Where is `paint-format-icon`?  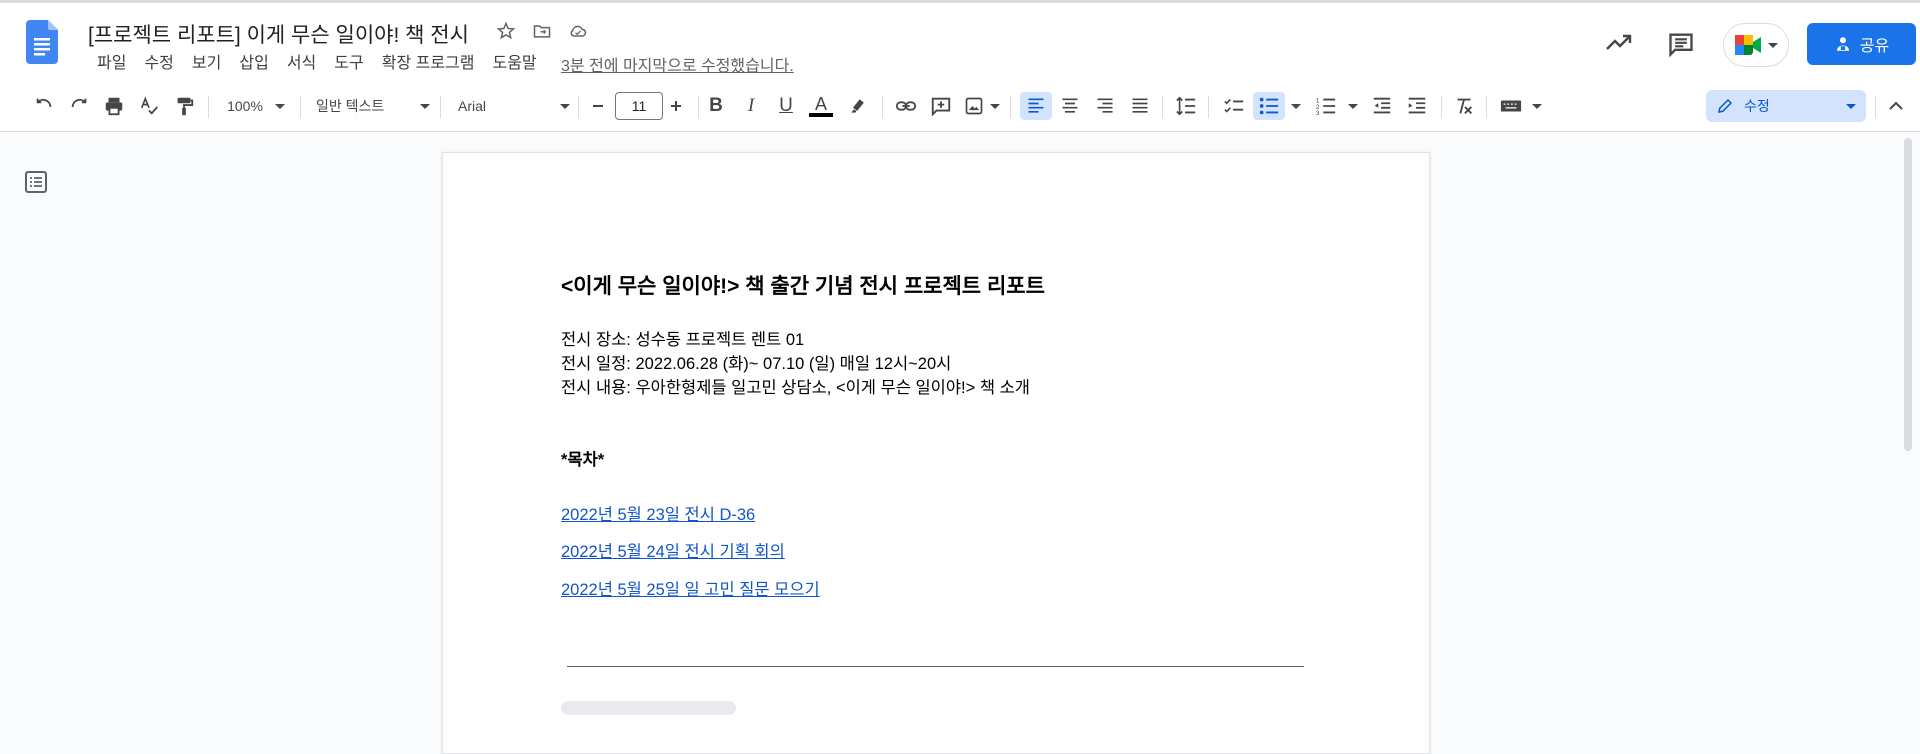 paint-format-icon is located at coordinates (184, 106).